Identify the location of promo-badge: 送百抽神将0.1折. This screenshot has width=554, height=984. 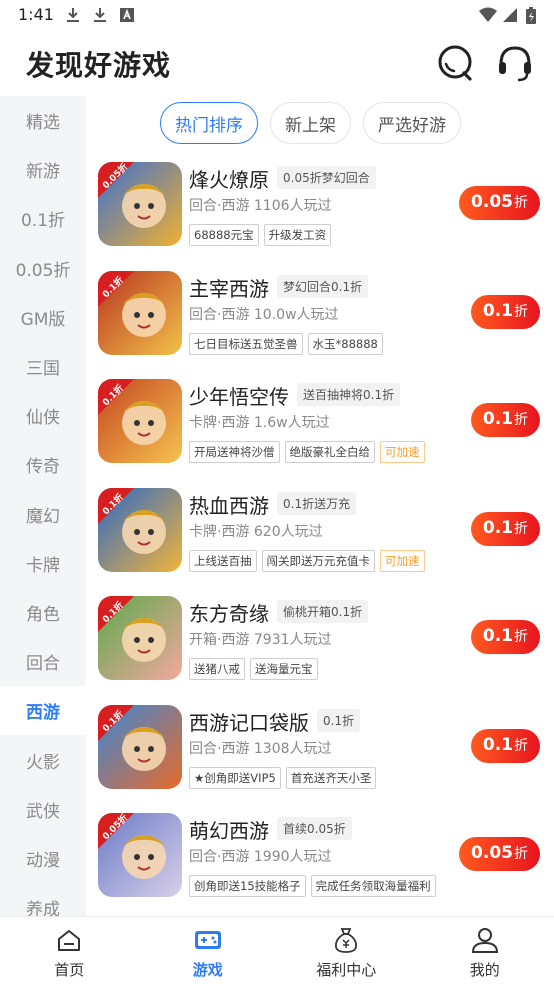
(349, 394).